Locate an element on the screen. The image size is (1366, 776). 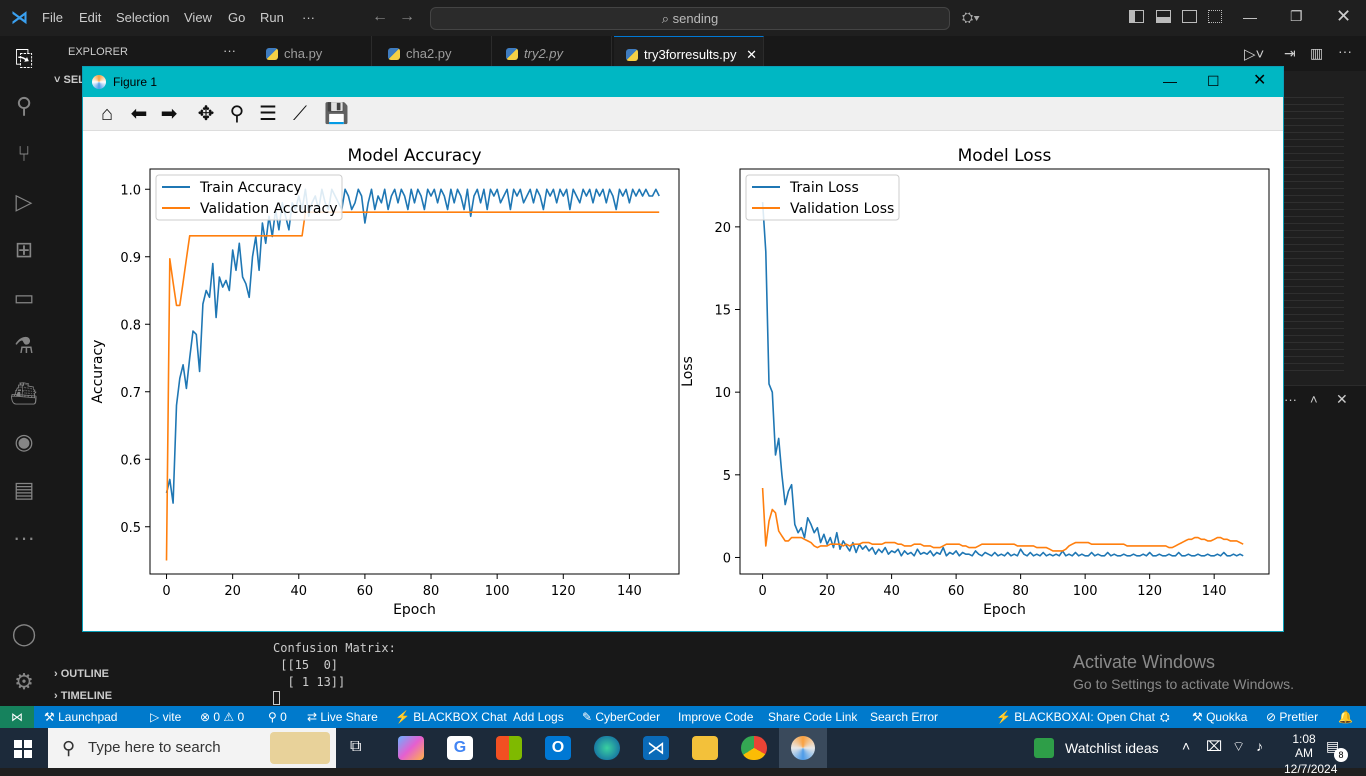
figure-maximize-icon: ☐ is located at coordinates (1213, 81).